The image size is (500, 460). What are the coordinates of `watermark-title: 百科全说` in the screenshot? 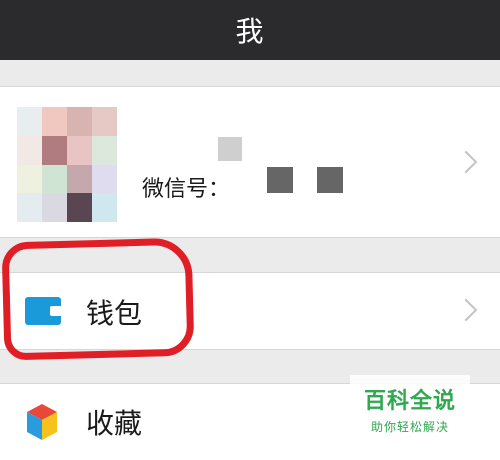 It's located at (409, 401).